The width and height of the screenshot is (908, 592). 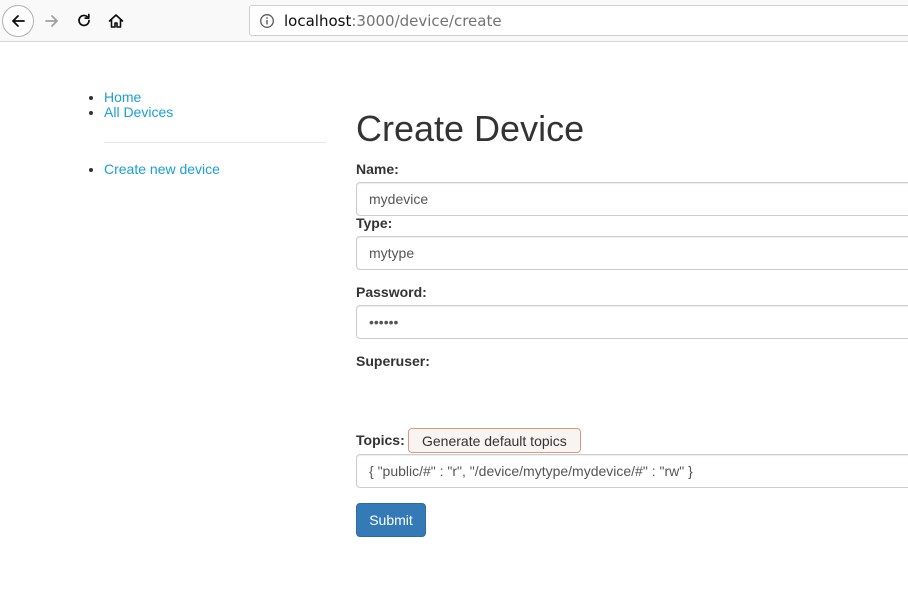 I want to click on sidebar-item-create-device: Create new device, so click(x=215, y=169).